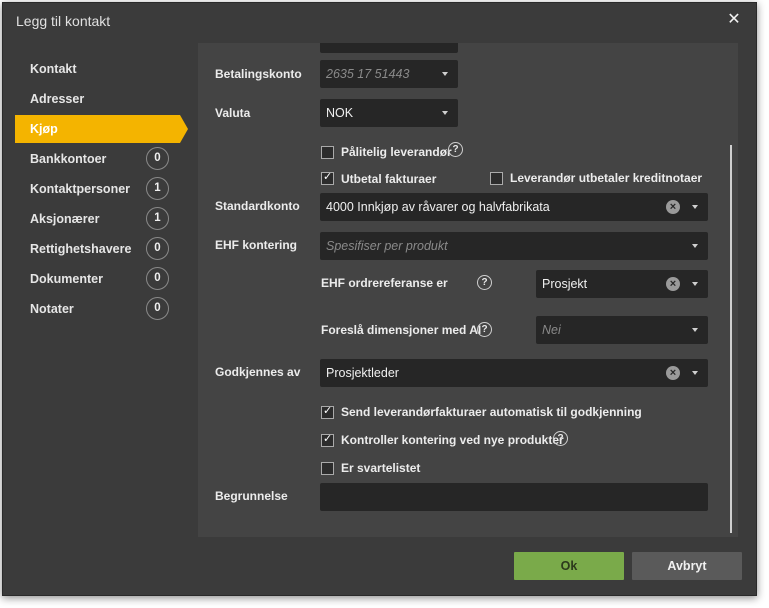 This screenshot has height=608, width=769. I want to click on scrollbar, so click(731, 339).